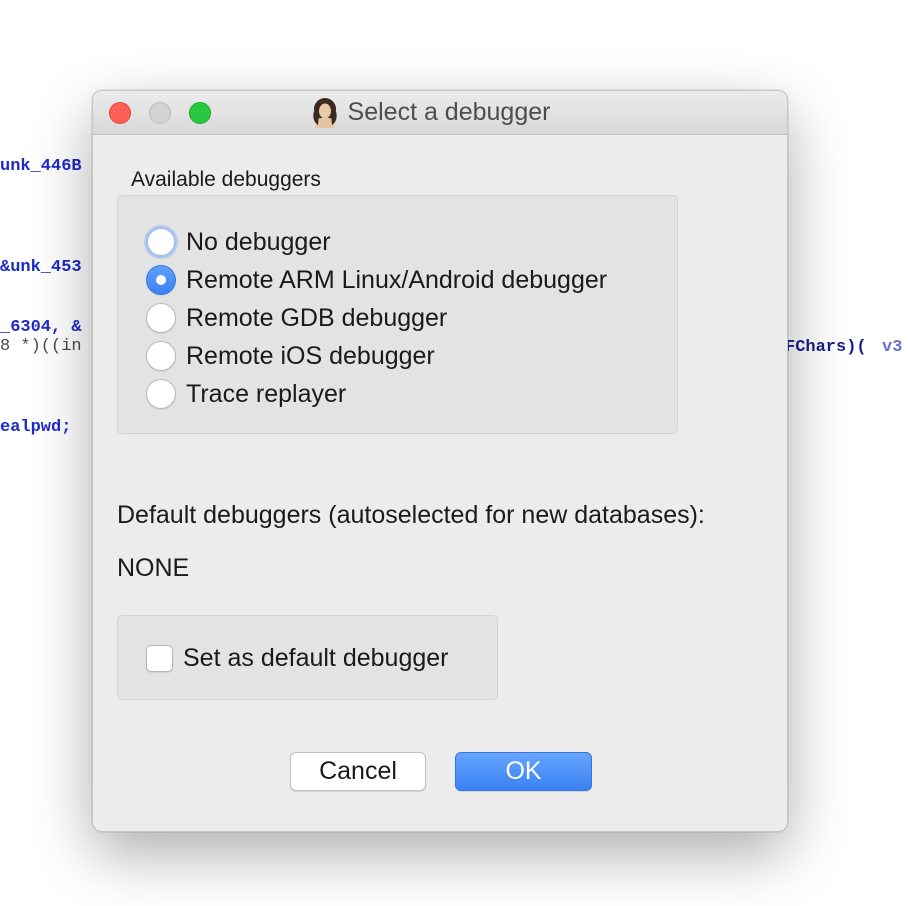 This screenshot has width=908, height=906. I want to click on code-fragment: &unk_453, so click(41, 267).